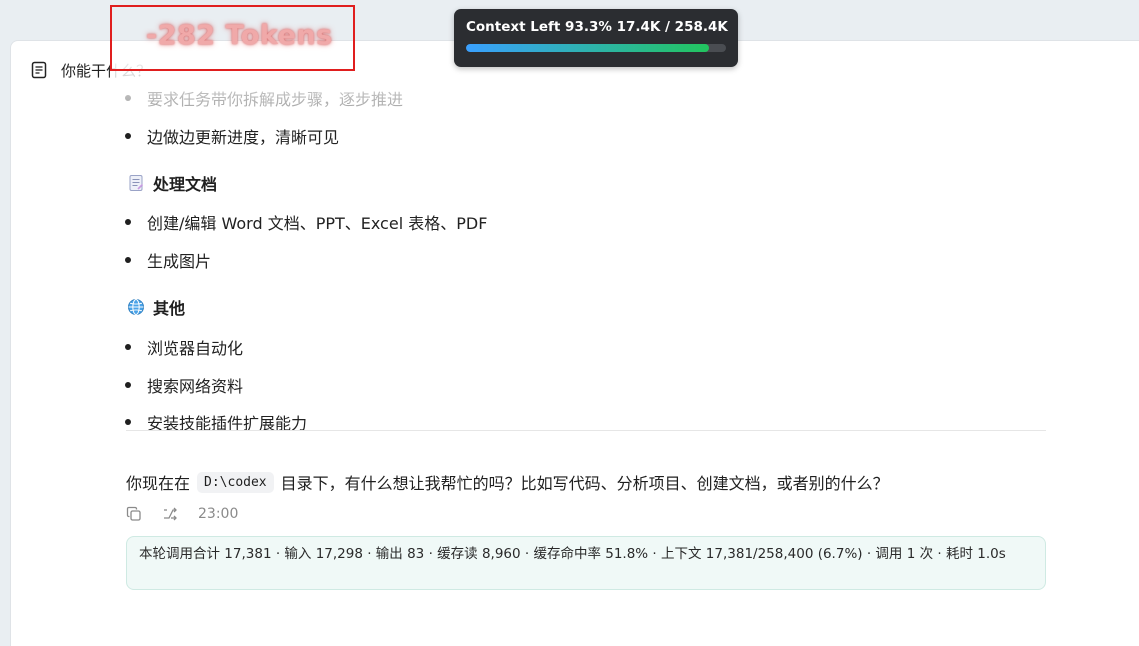  I want to click on reply-suffix: 目录下，有什么想让我帮忙的吗？比如写代码、分析项目、创建文档，或者别的什么？, so click(584, 483).